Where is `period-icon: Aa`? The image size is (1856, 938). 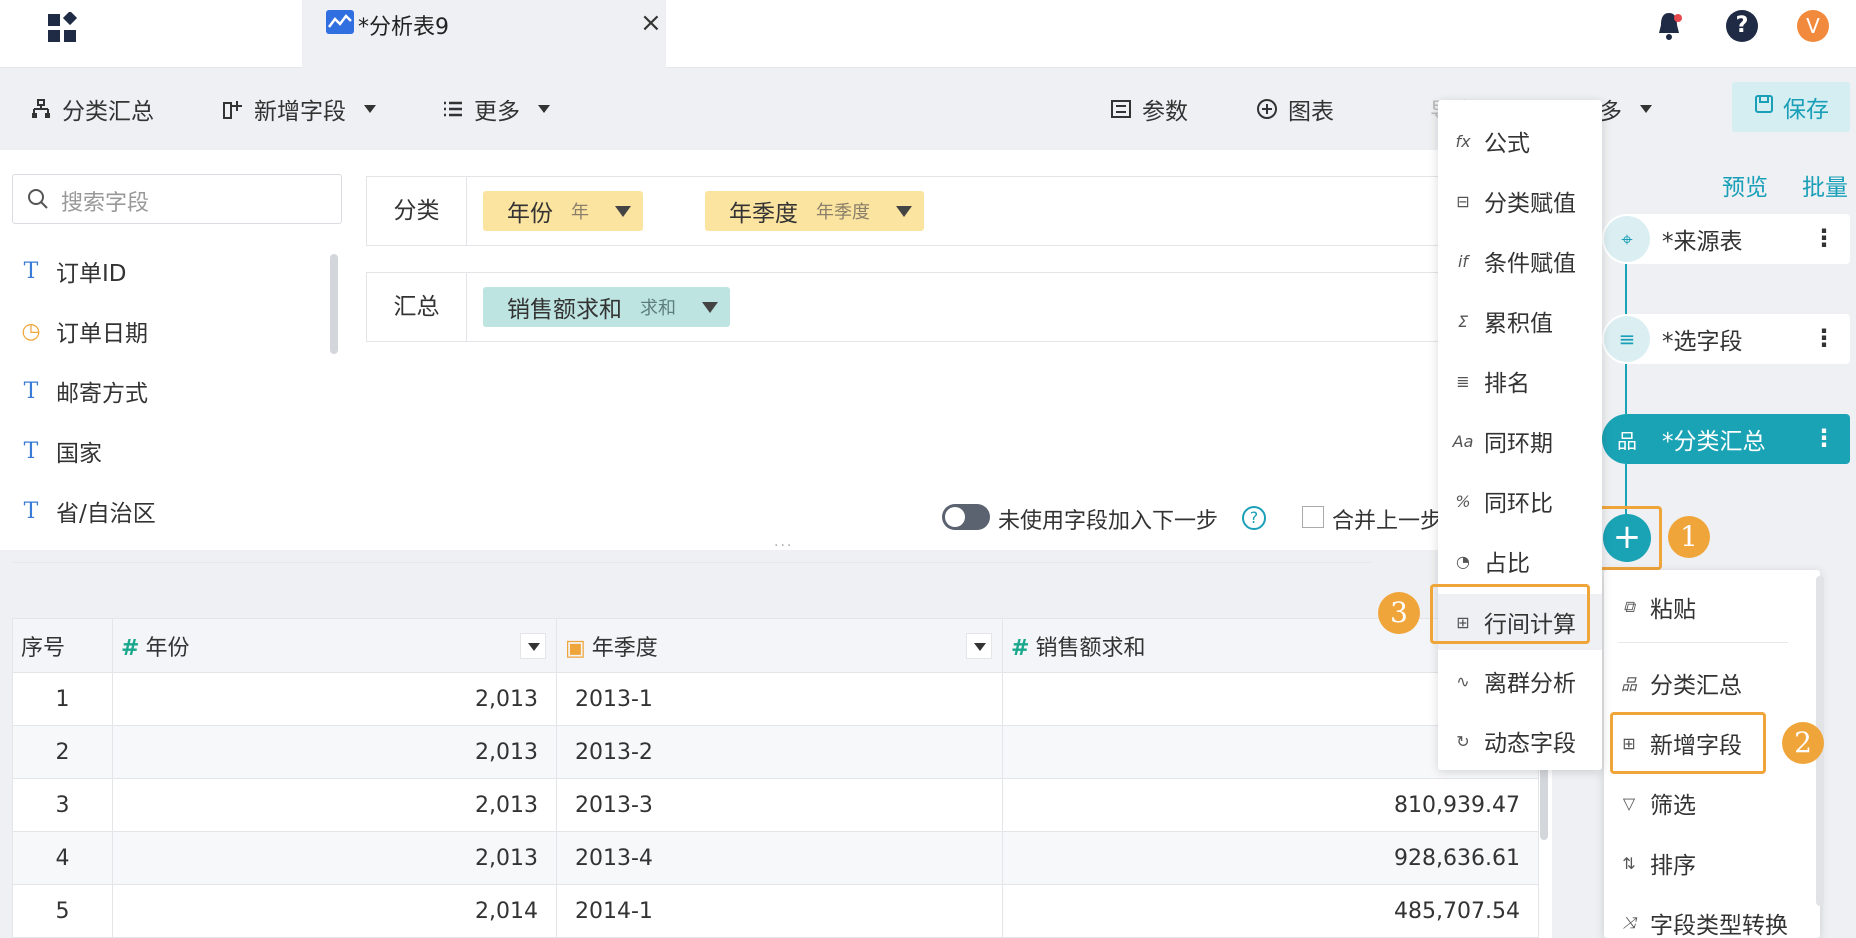
period-icon: Aa is located at coordinates (1463, 441).